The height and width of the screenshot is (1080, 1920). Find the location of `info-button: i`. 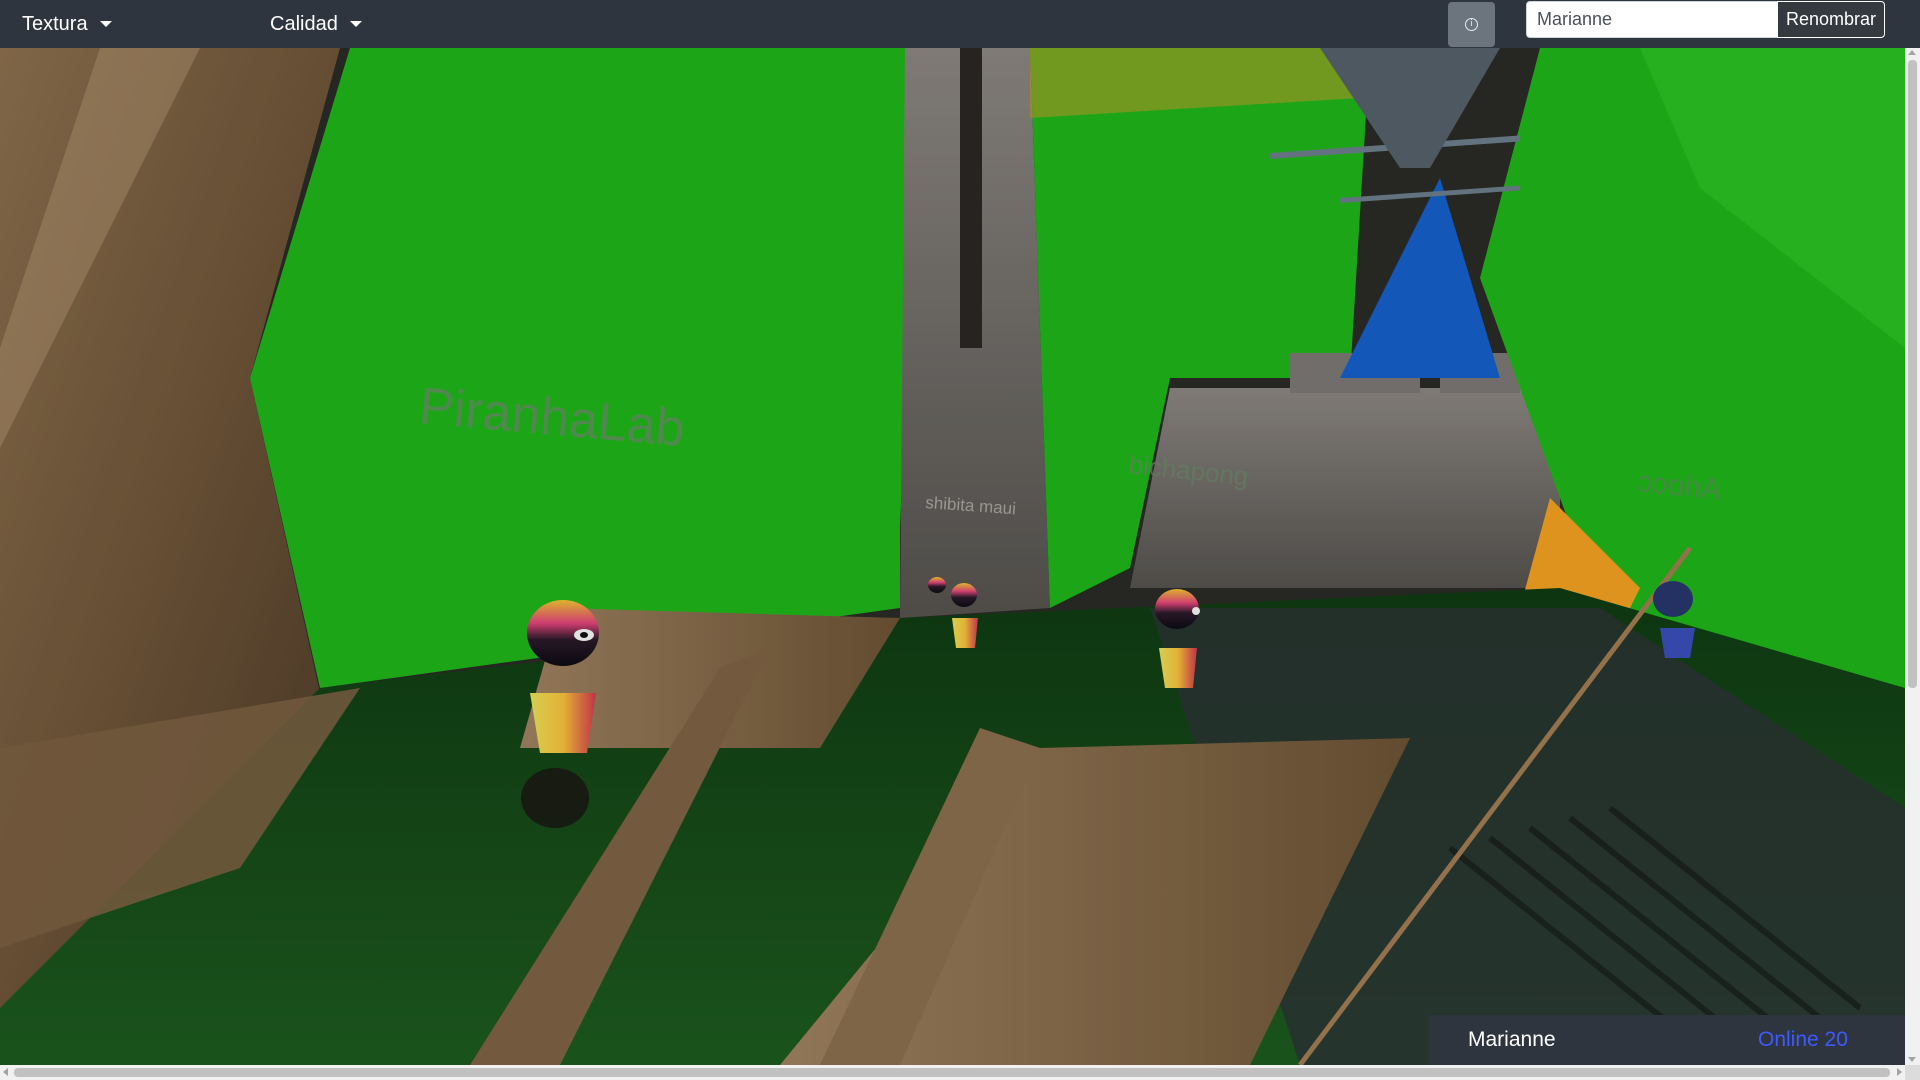

info-button: i is located at coordinates (1471, 24).